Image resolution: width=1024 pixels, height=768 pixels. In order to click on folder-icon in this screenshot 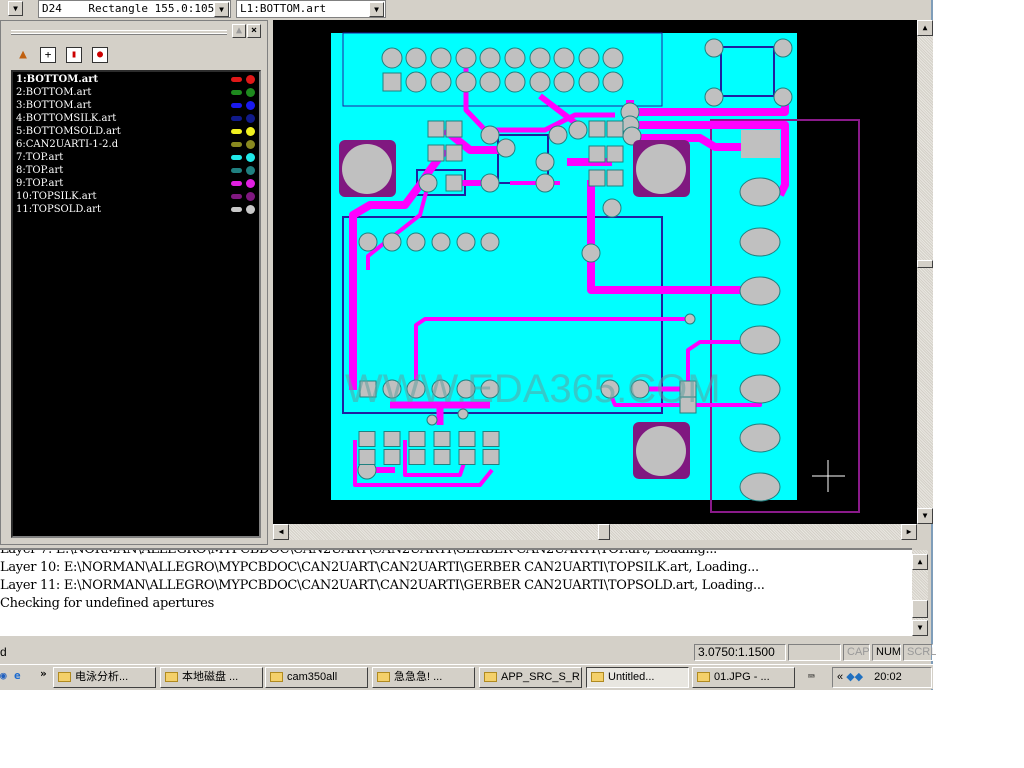, I will do `click(64, 677)`.